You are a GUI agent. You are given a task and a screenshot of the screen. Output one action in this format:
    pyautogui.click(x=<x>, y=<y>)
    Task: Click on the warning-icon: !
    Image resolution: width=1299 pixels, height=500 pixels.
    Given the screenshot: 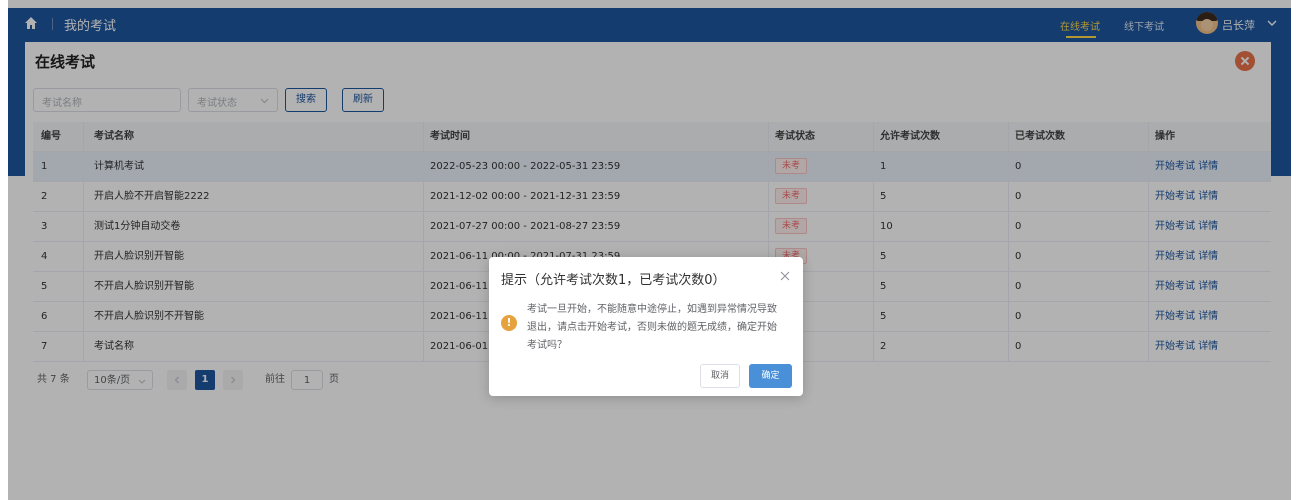 What is the action you would take?
    pyautogui.click(x=509, y=323)
    